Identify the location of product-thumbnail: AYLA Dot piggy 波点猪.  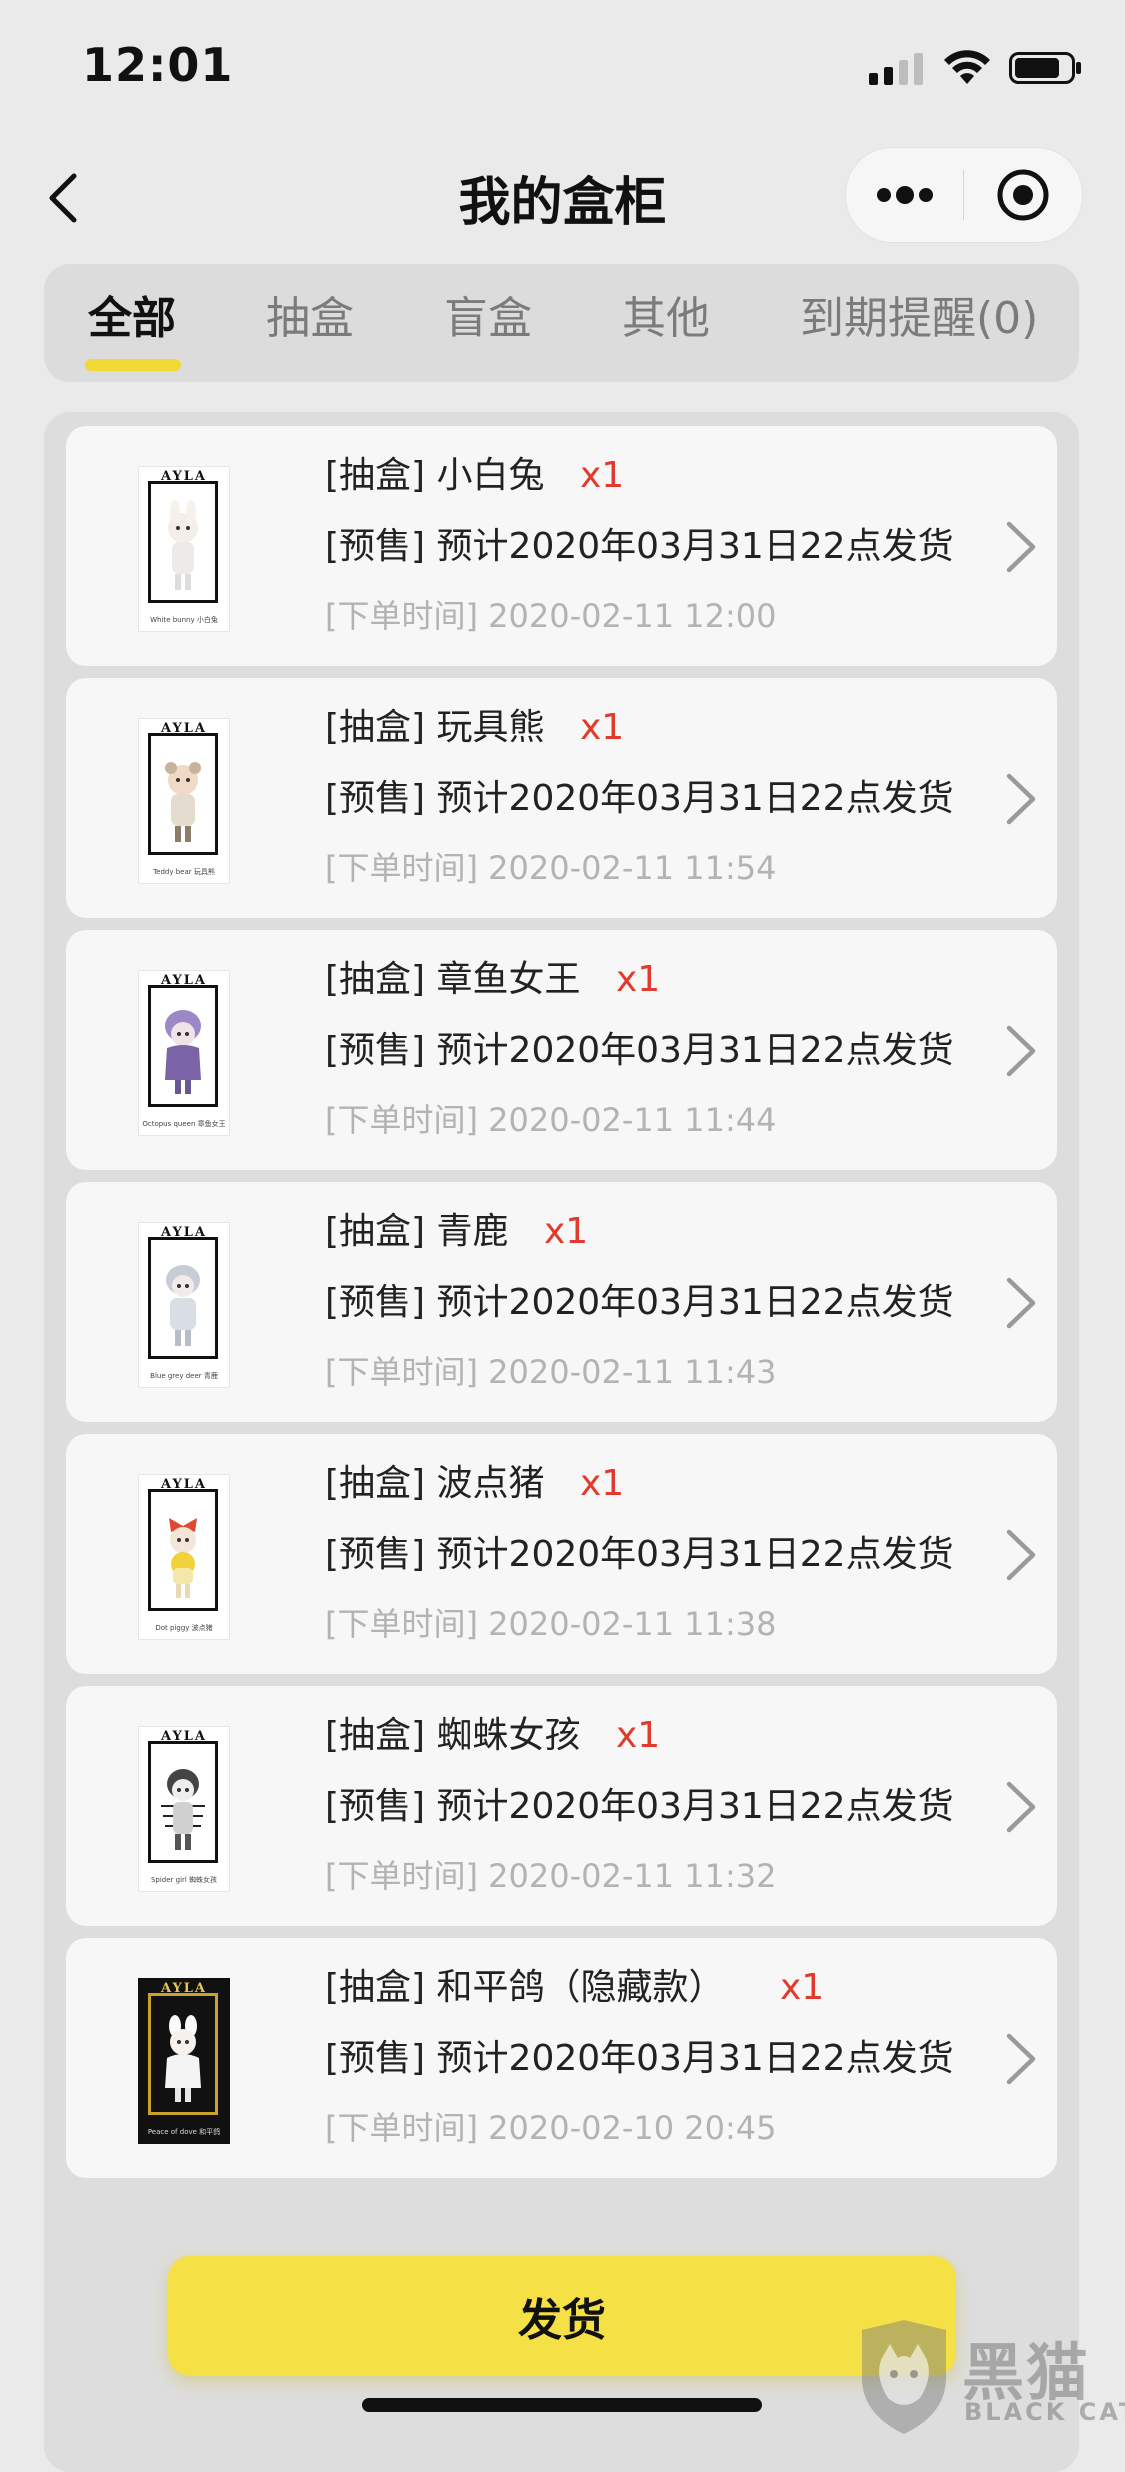
(184, 1557).